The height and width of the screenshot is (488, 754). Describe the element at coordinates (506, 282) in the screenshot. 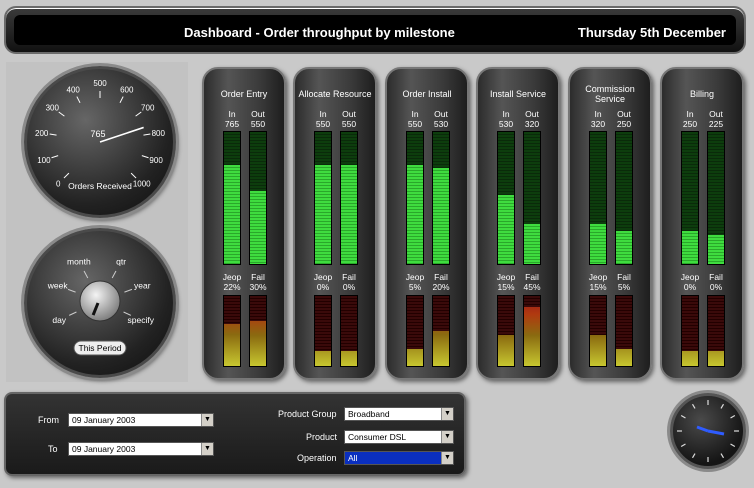

I see `jeop-label: Jeop 15%` at that location.